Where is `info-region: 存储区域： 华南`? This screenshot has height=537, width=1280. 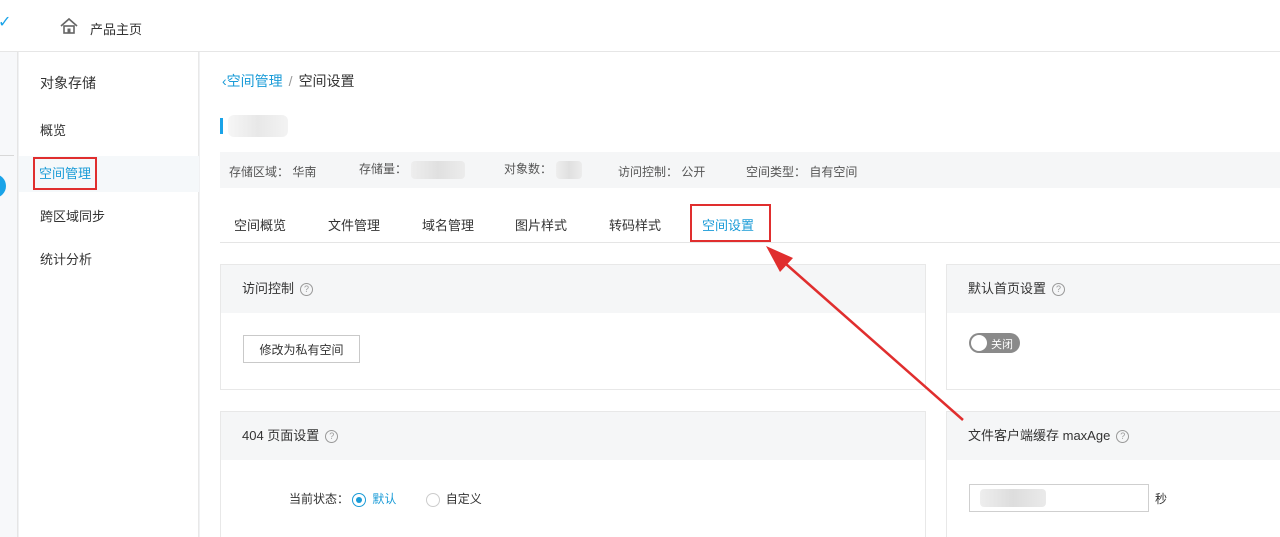 info-region: 存储区域： 华南 is located at coordinates (272, 171).